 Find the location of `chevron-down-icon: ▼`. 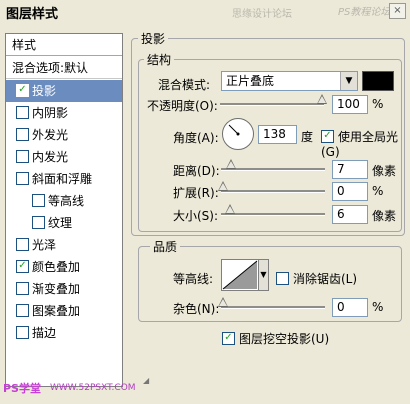

chevron-down-icon: ▼ is located at coordinates (348, 81).